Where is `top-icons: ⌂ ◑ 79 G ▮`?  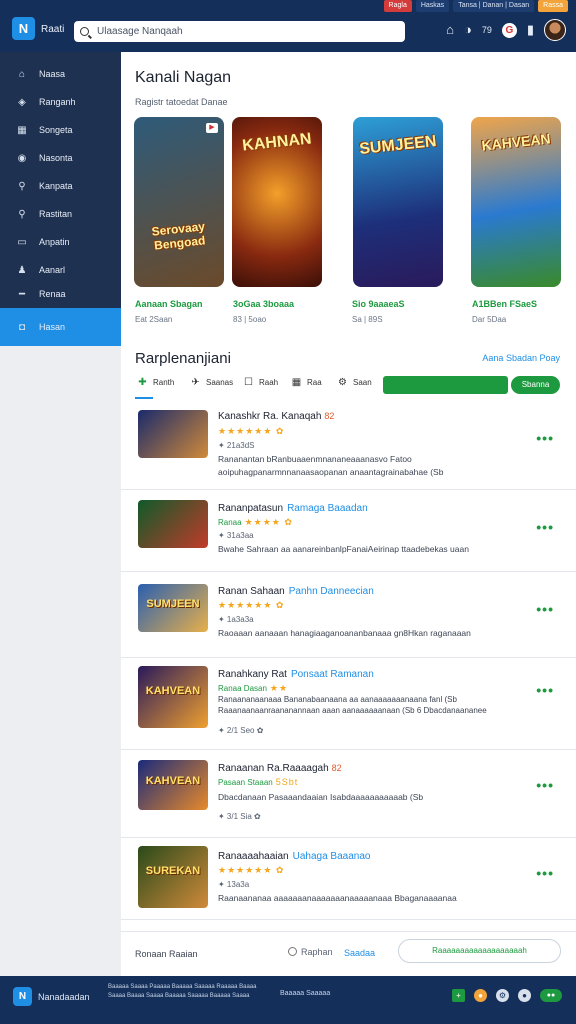 top-icons: ⌂ ◑ 79 G ▮ is located at coordinates (506, 30).